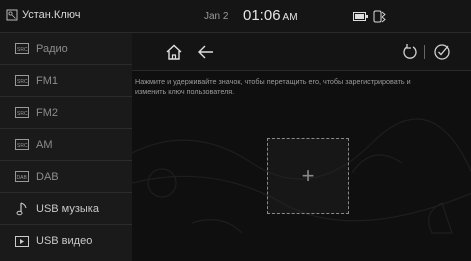 The width and height of the screenshot is (471, 261). I want to click on add-key-slot: +, so click(308, 176).